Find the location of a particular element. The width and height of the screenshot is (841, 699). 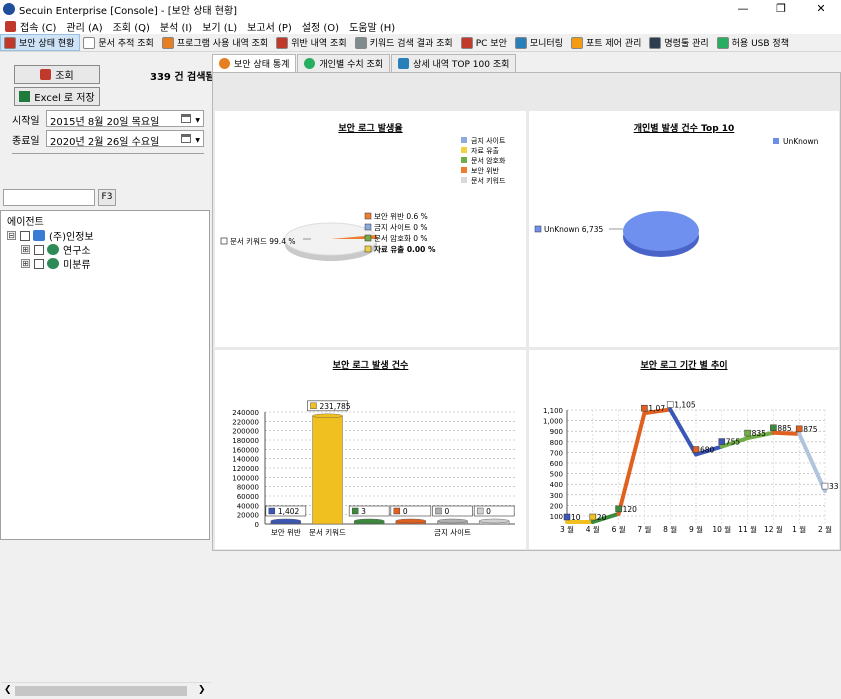

agent-search-input is located at coordinates (49, 197).